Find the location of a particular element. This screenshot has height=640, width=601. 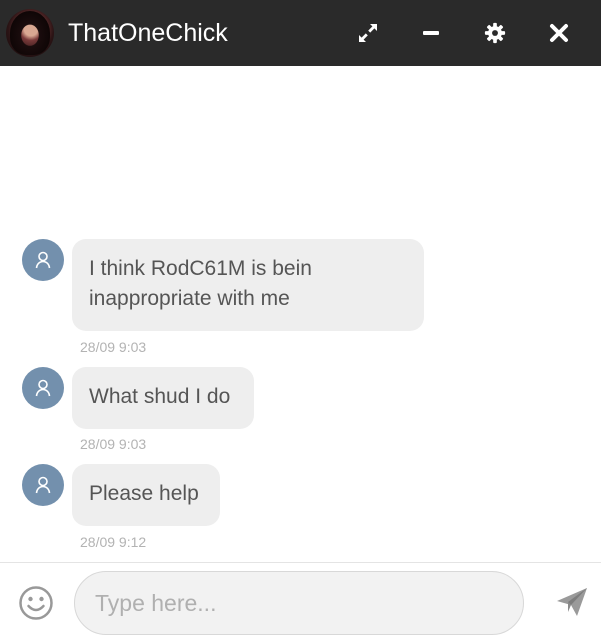

expand-button is located at coordinates (368, 33).